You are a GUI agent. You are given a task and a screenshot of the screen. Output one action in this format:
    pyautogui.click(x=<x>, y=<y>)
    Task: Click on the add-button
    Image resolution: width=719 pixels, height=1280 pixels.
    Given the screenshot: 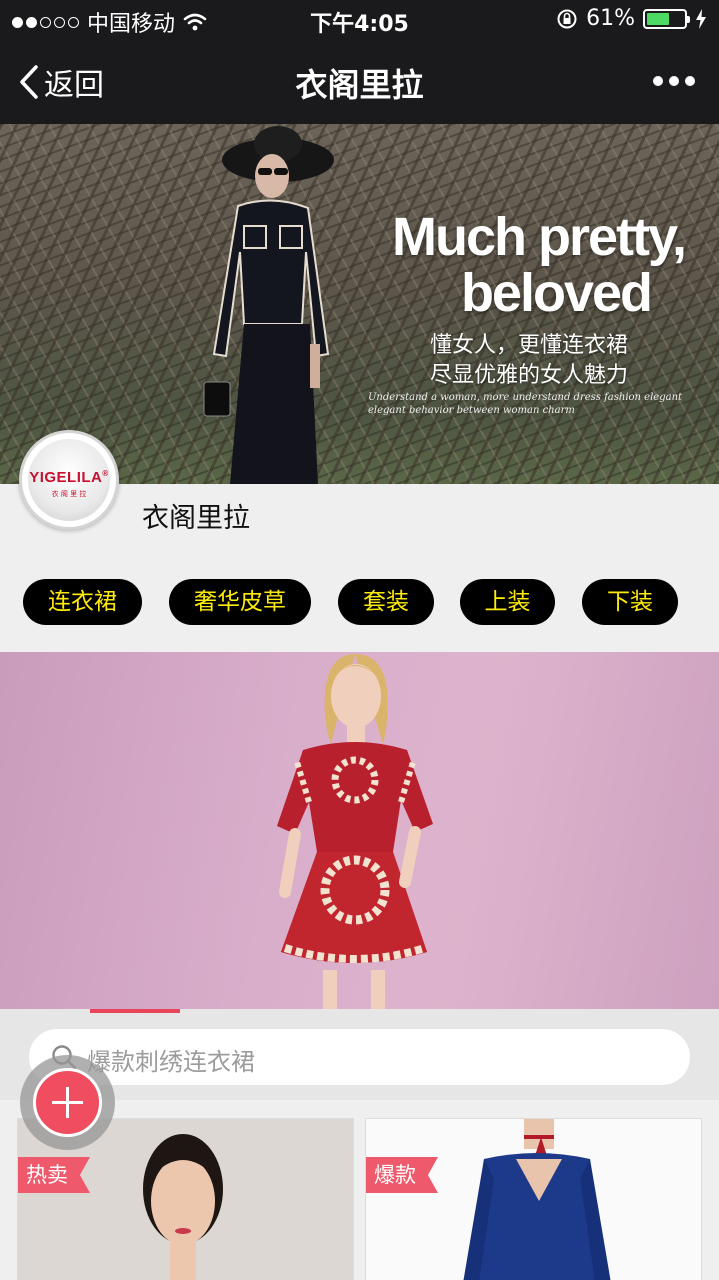 What is the action you would take?
    pyautogui.click(x=67, y=1102)
    